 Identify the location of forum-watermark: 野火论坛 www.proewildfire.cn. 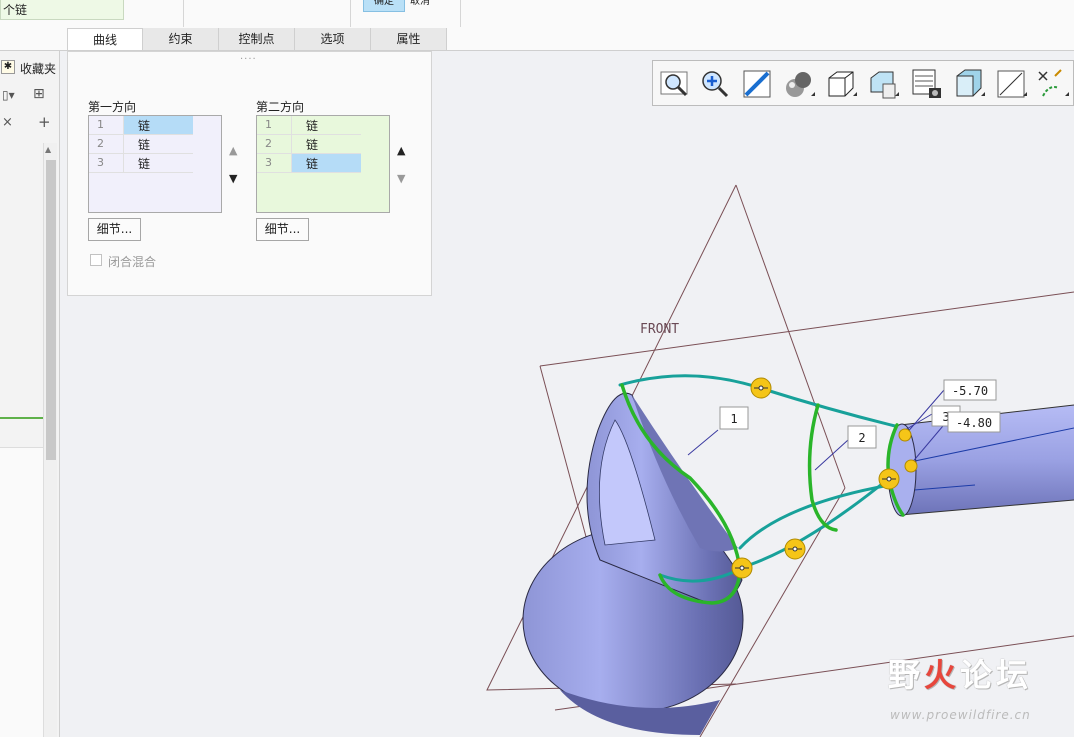
(975, 690).